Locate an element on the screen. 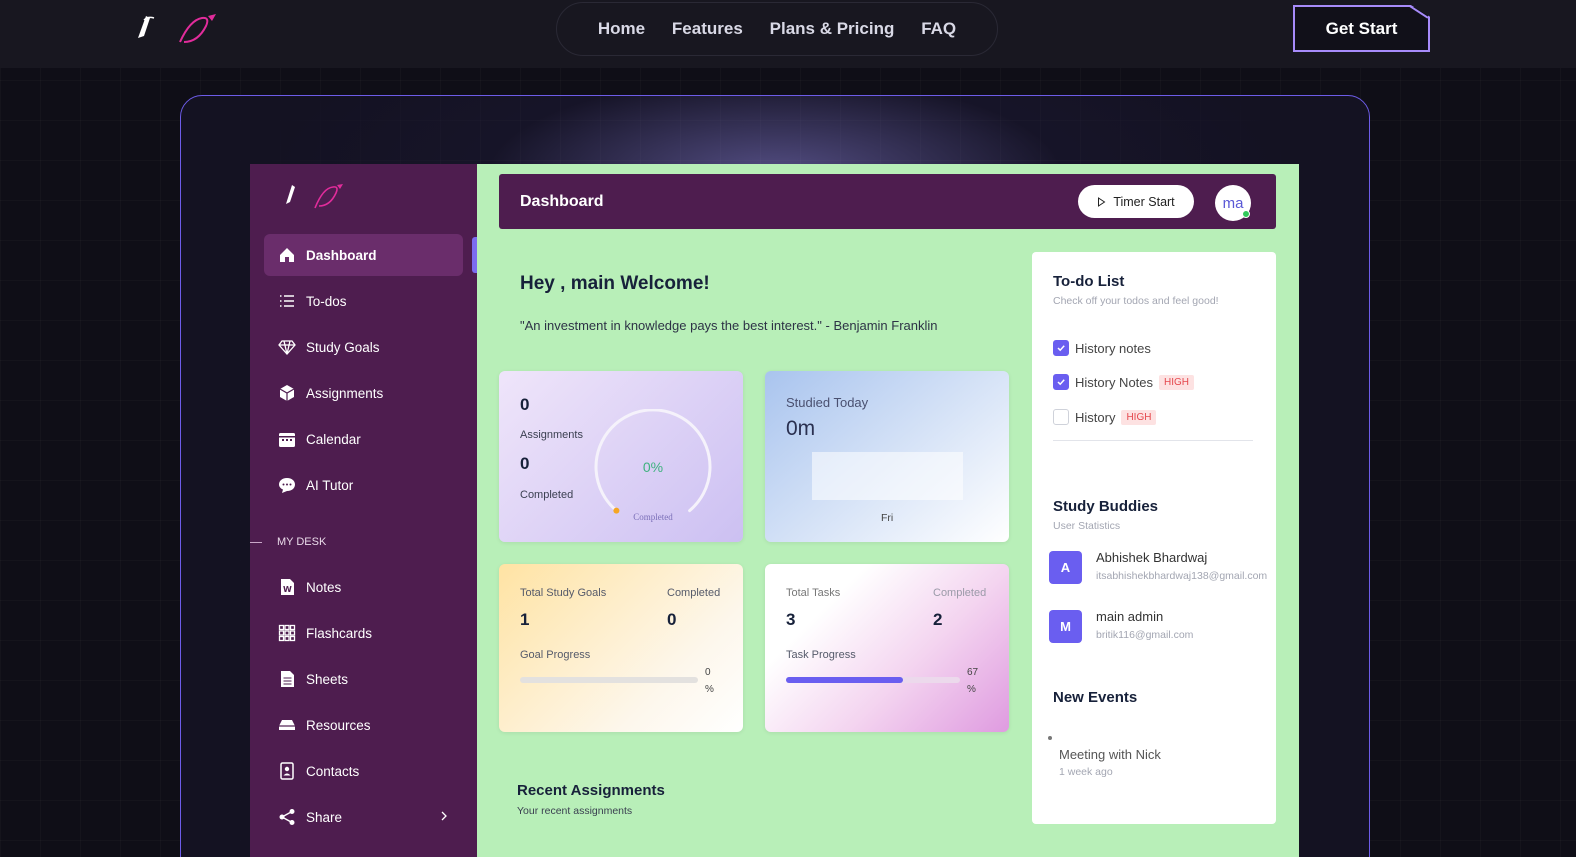 The height and width of the screenshot is (857, 1576). todo-divider is located at coordinates (1153, 440).